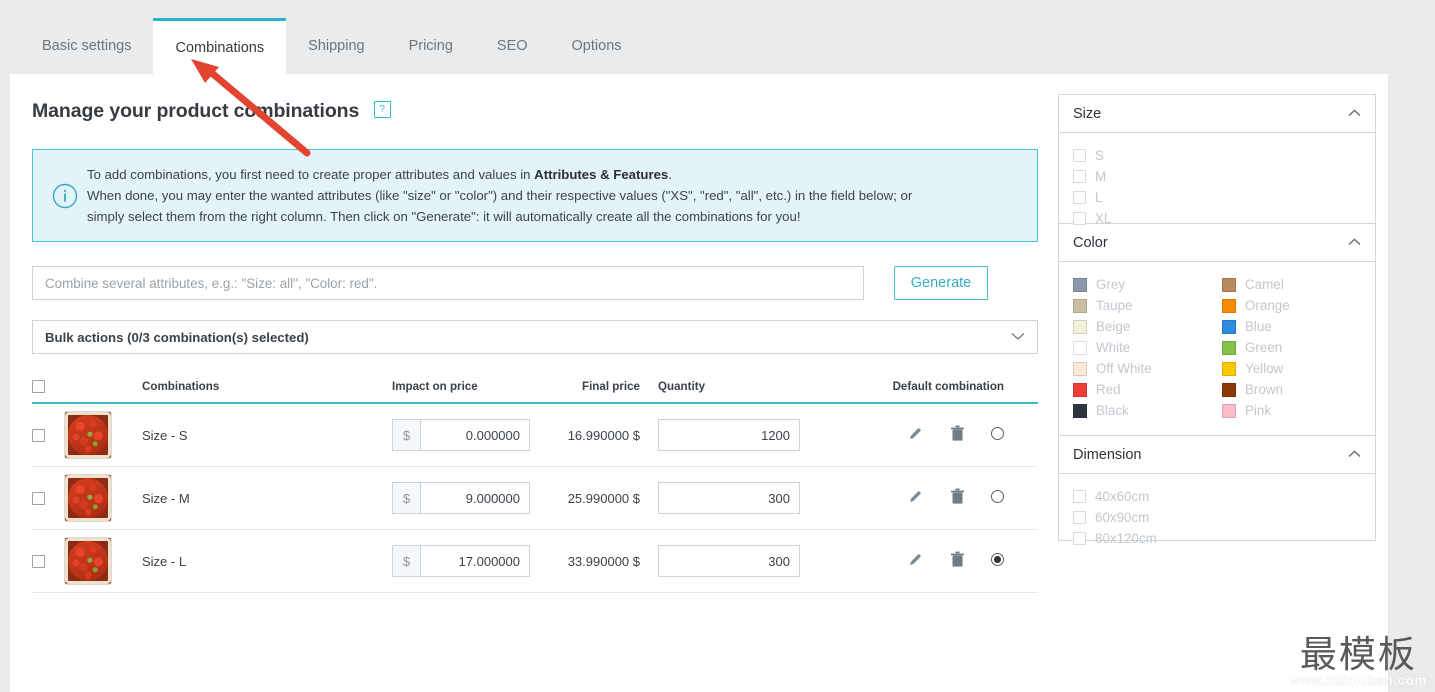 This screenshot has height=692, width=1435. What do you see at coordinates (1291, 326) in the screenshot?
I see `color-option-blue: Blue` at bounding box center [1291, 326].